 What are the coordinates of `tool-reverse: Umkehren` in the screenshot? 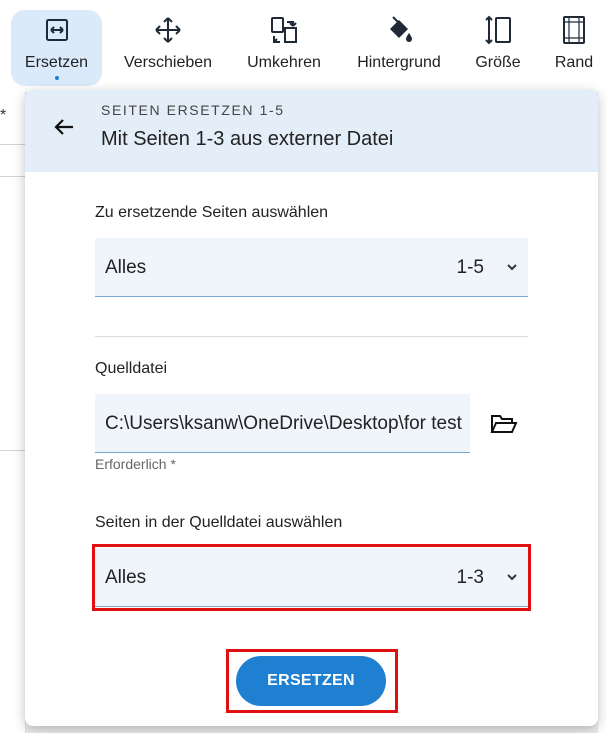 It's located at (284, 48).